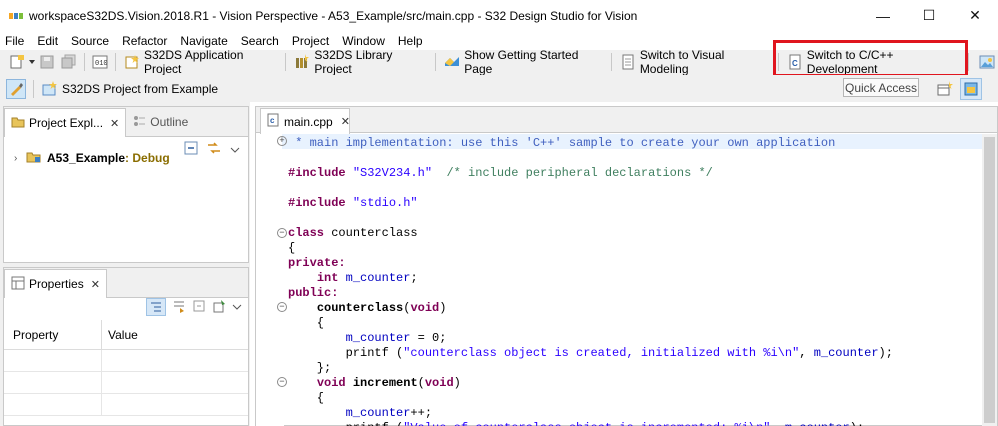  What do you see at coordinates (313, 293) in the screenshot?
I see `code-line: public:` at bounding box center [313, 293].